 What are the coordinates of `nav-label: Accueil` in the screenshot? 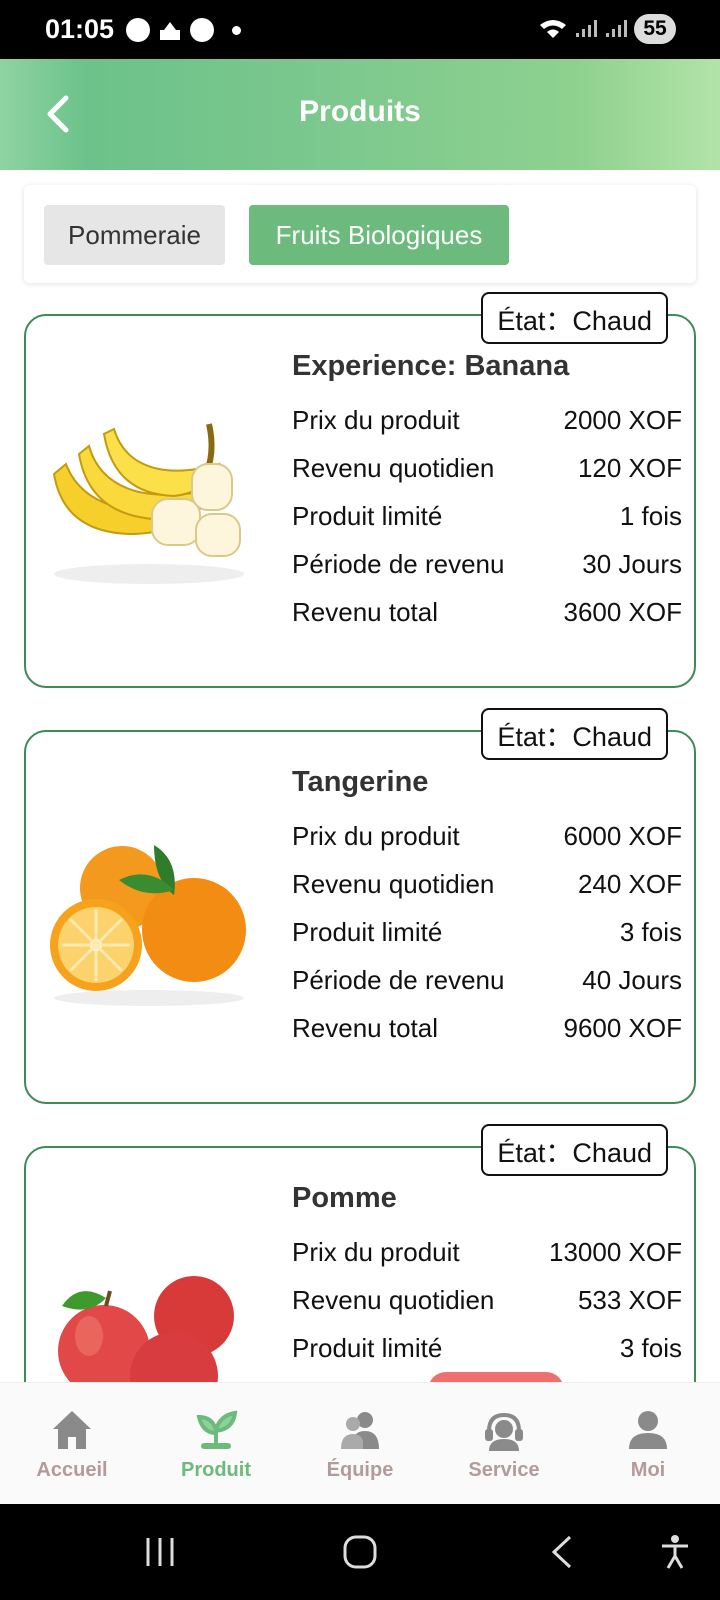 It's located at (72, 1470).